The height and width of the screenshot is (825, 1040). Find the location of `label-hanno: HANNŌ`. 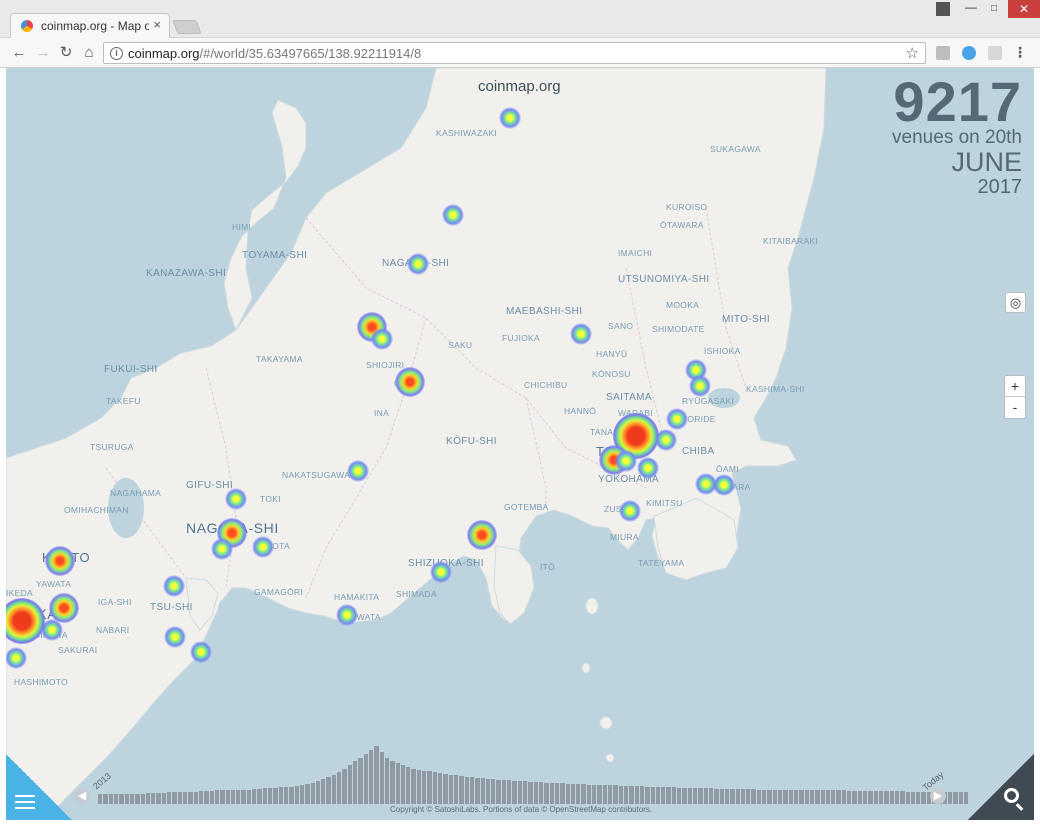

label-hanno: HANNŌ is located at coordinates (580, 411).